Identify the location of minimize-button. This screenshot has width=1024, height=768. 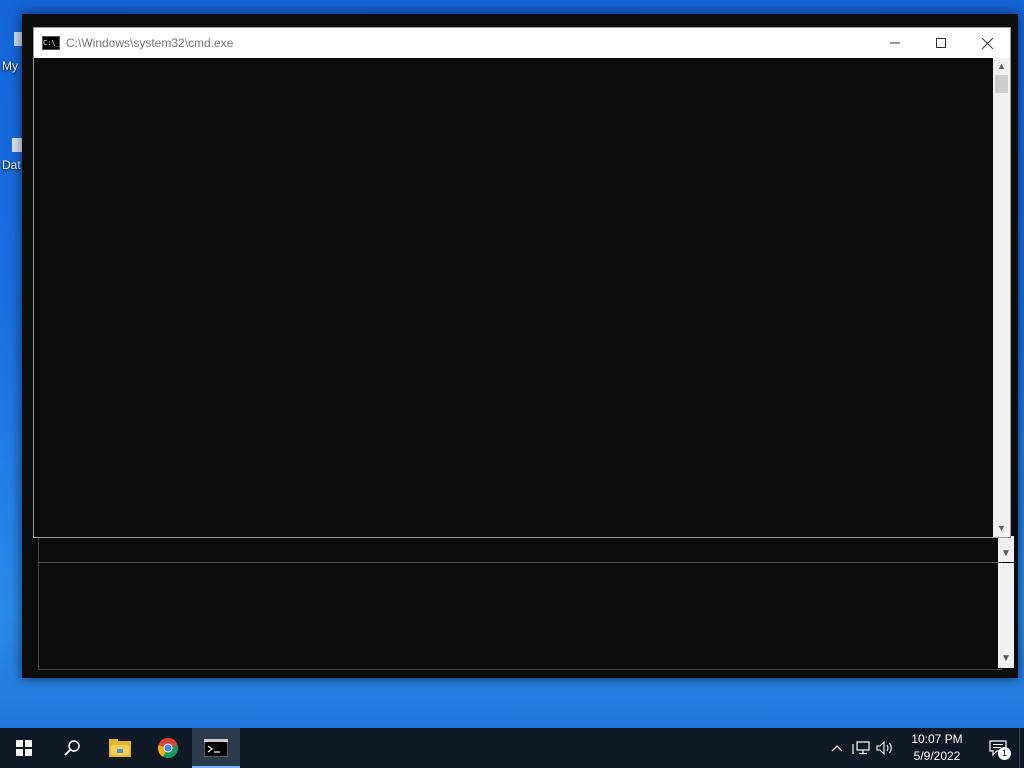
(895, 43).